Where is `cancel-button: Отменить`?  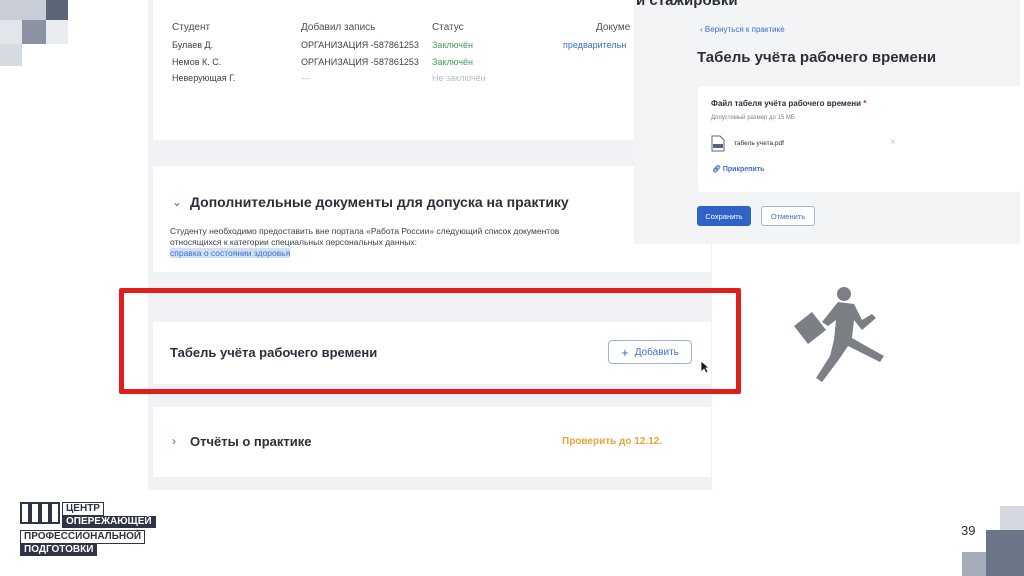
cancel-button: Отменить is located at coordinates (788, 216).